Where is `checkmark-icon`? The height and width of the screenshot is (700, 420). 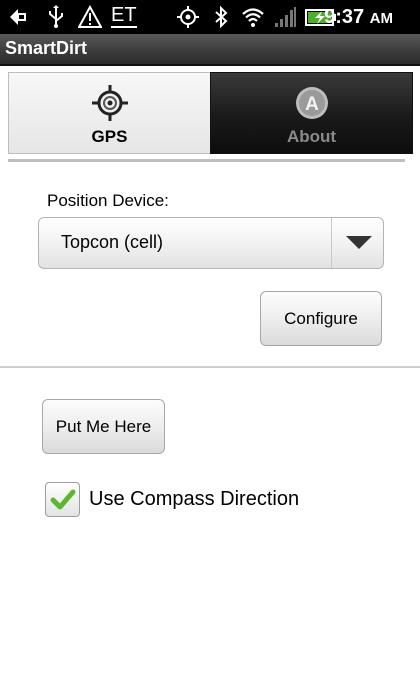 checkmark-icon is located at coordinates (63, 499).